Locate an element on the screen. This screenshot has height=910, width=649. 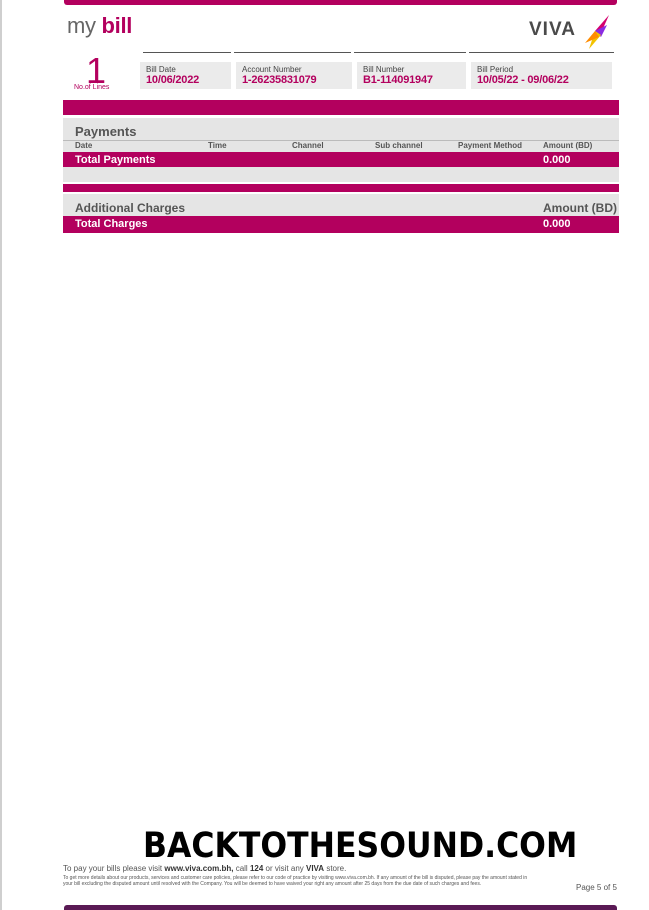
total-charges-value: 0.000 is located at coordinates (557, 224).